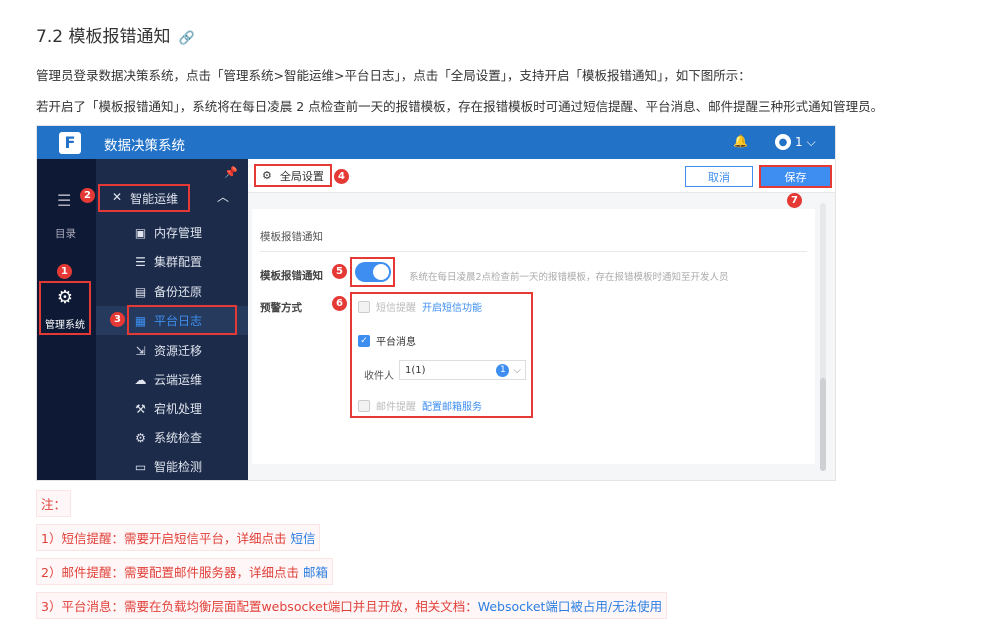 This screenshot has height=619, width=1004. I want to click on nav-item-detect: ▭ 智能检测, so click(172, 466).